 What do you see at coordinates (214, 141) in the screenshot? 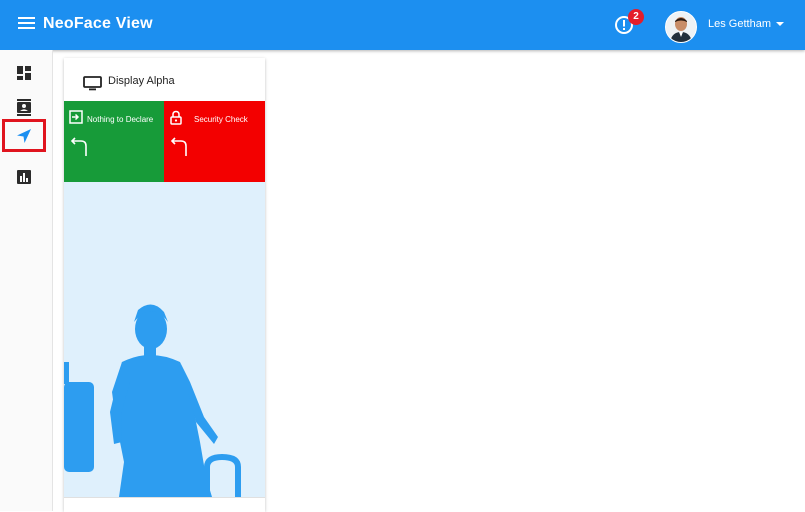
I see `lane-security-check: Security Check` at bounding box center [214, 141].